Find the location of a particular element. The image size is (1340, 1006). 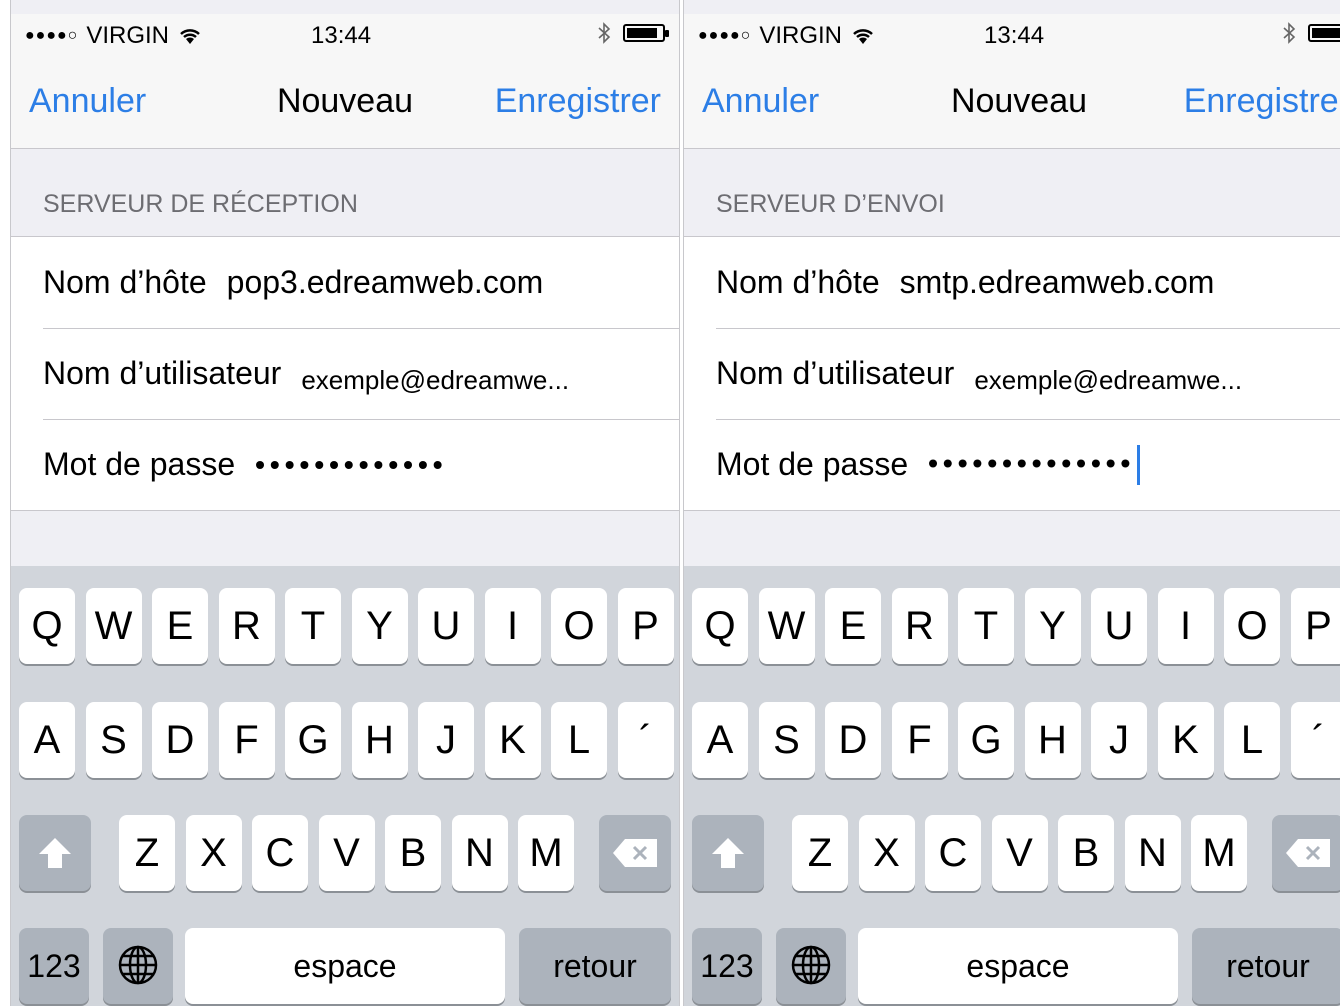

key-t-label: T is located at coordinates (986, 626).